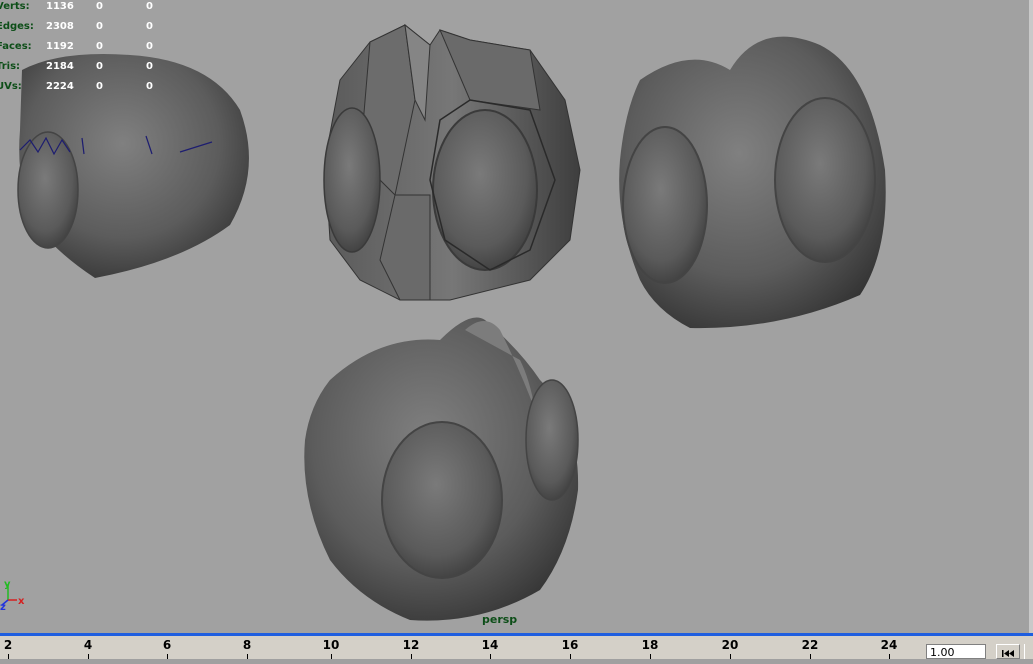 The width and height of the screenshot is (1033, 664). I want to click on time-tick-label: 10, so click(331, 645).